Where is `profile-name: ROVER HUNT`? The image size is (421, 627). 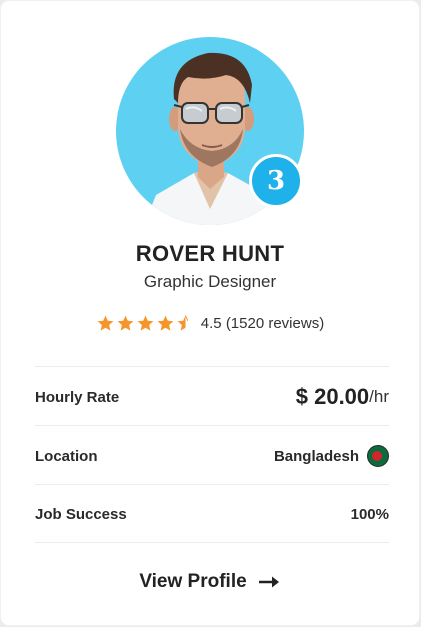 profile-name: ROVER HUNT is located at coordinates (210, 253).